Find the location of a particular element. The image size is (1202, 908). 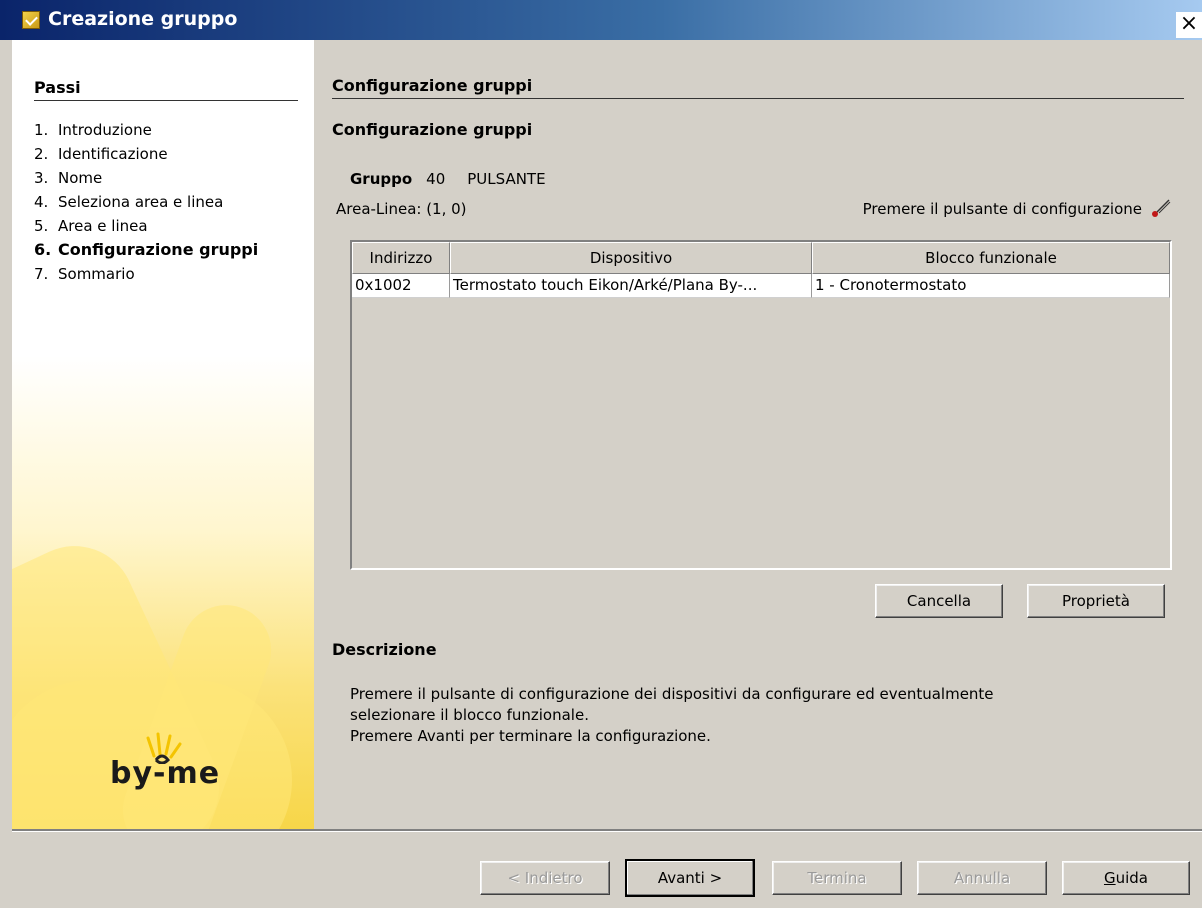

help-mnemonic: G is located at coordinates (1109, 878).